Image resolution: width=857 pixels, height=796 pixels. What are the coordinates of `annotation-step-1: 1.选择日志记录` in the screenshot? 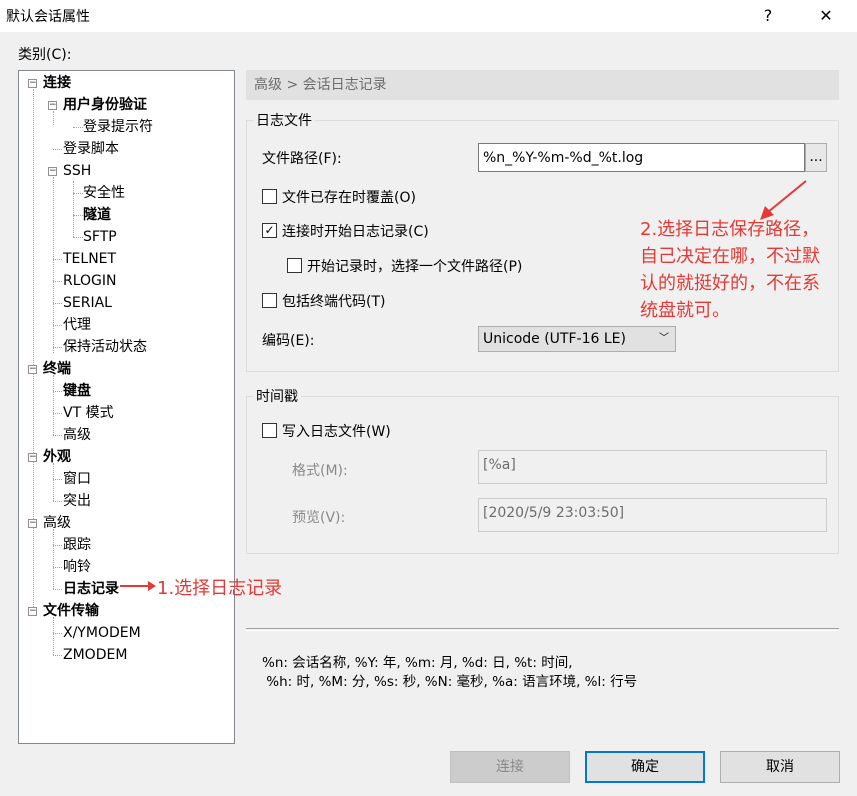 It's located at (220, 588).